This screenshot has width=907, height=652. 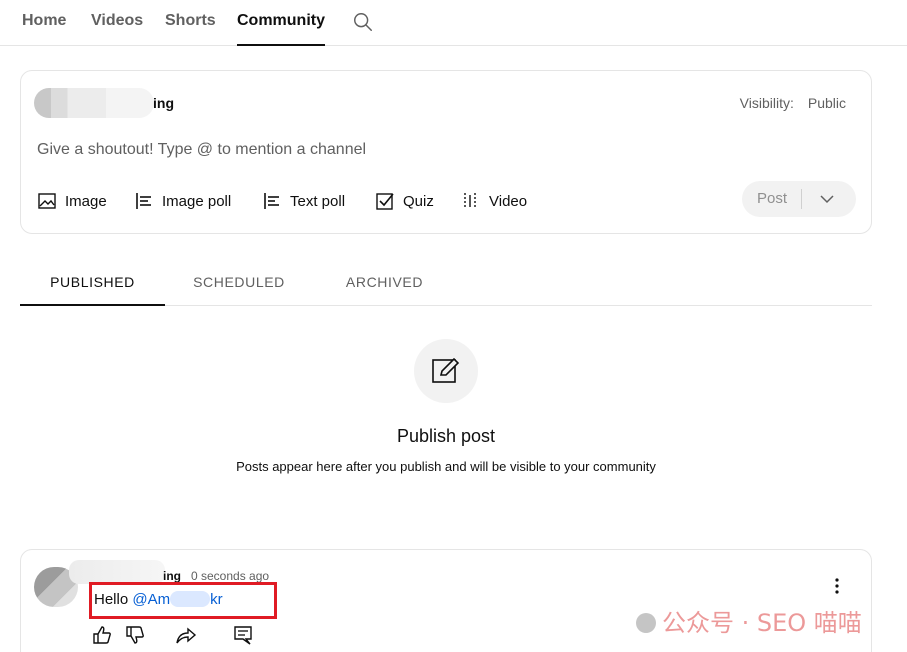 What do you see at coordinates (183, 600) in the screenshot?
I see `highlight-annotation` at bounding box center [183, 600].